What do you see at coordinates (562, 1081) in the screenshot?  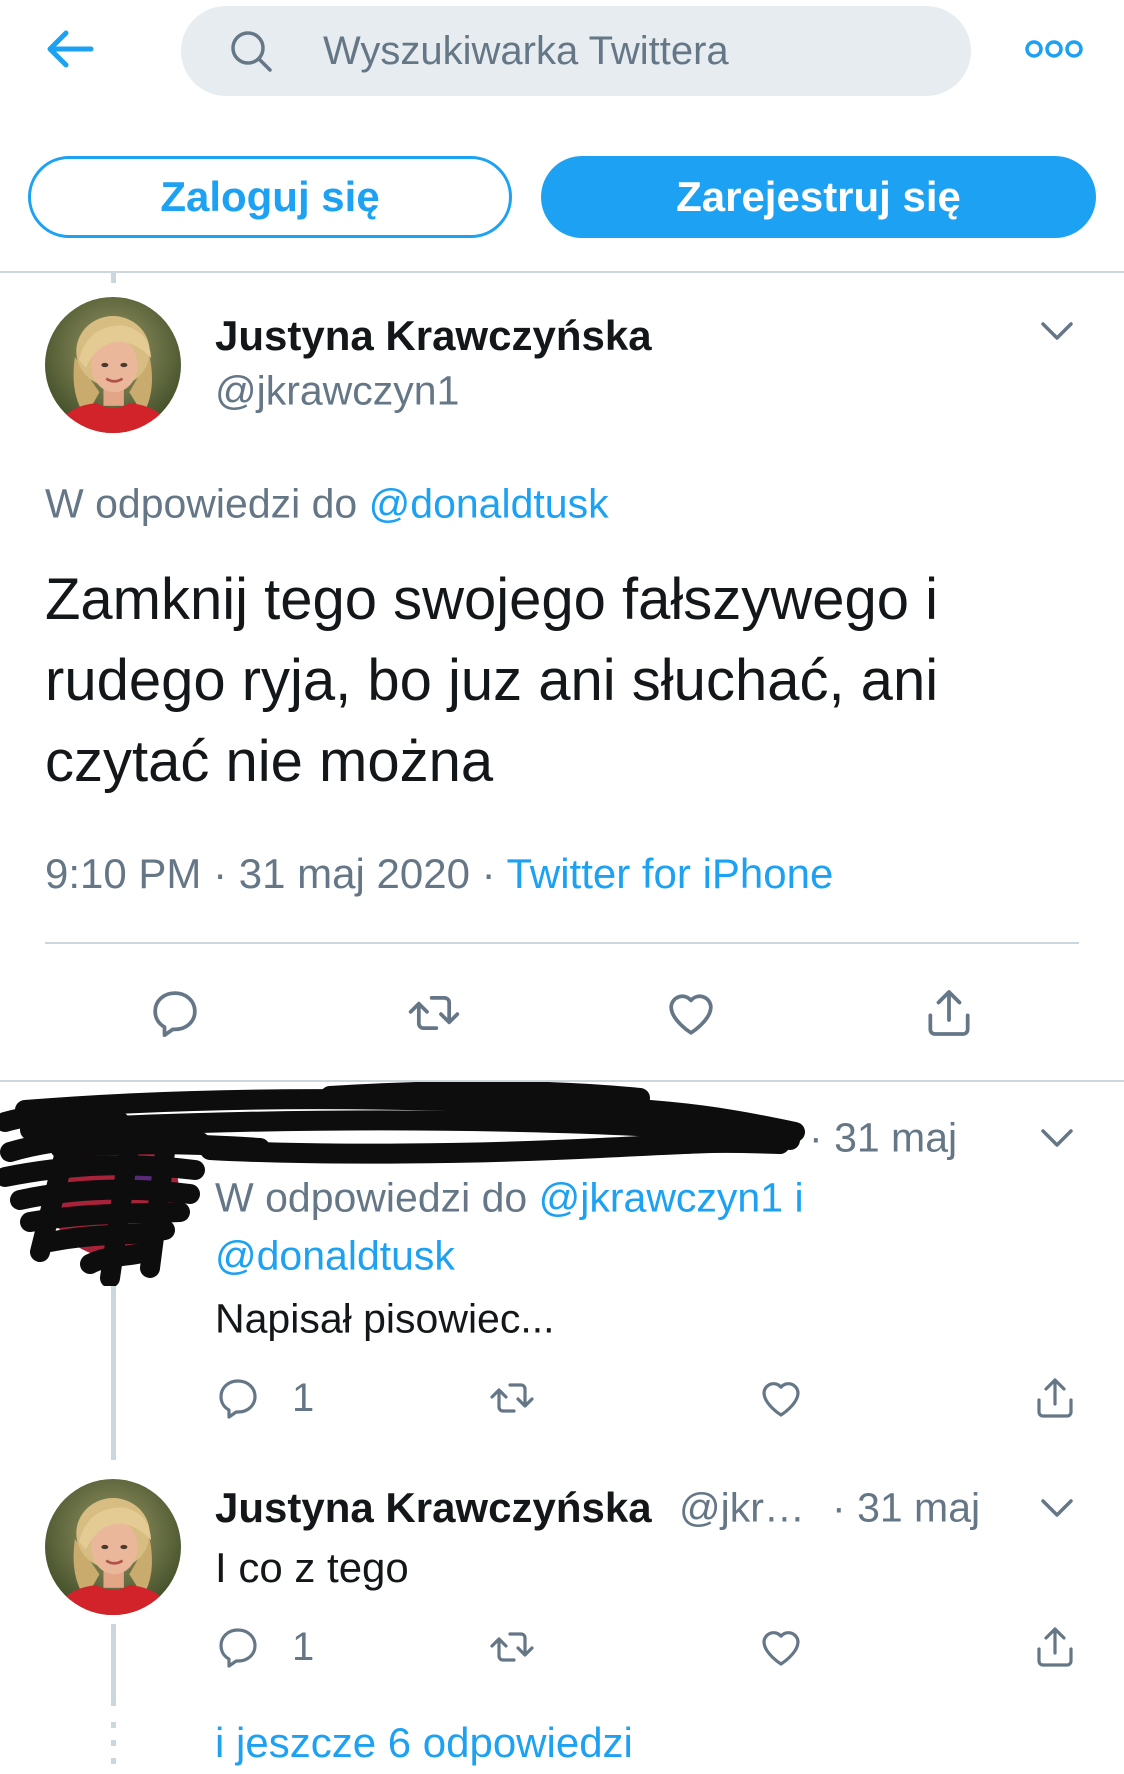 I see `tweet-section-divider` at bounding box center [562, 1081].